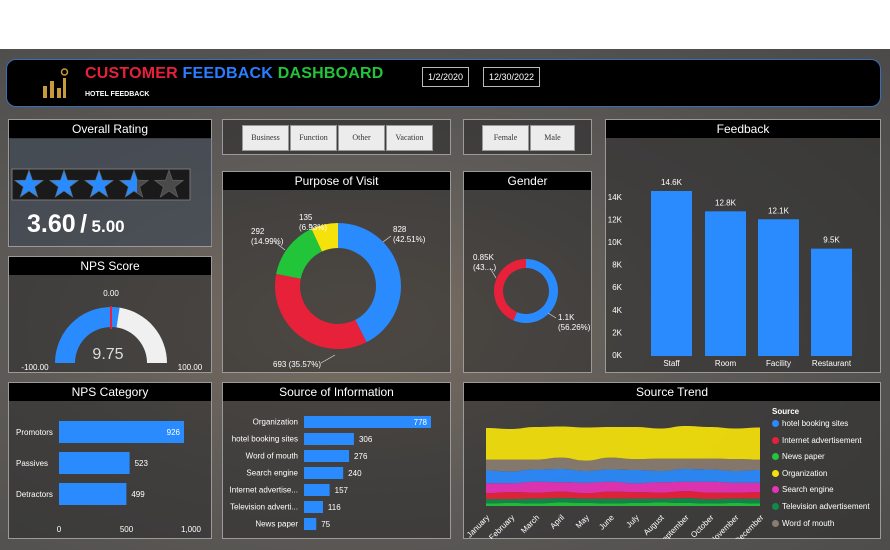  What do you see at coordinates (361, 138) in the screenshot?
I see `slicer-other-button: Other` at bounding box center [361, 138].